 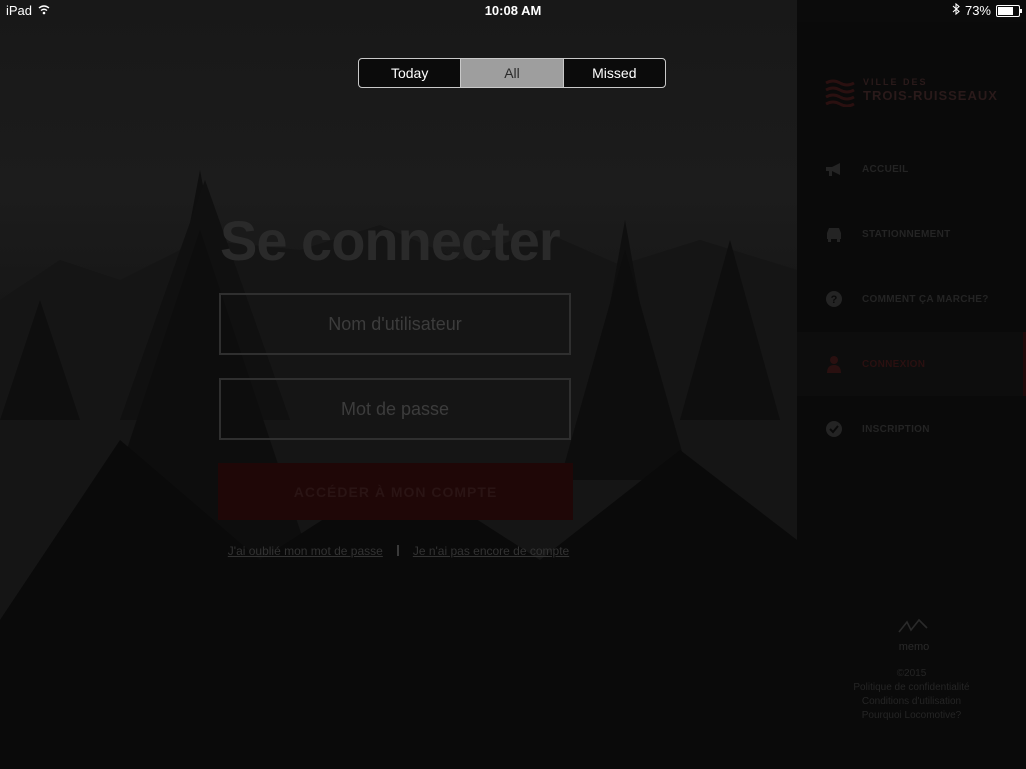 What do you see at coordinates (911, 688) in the screenshot?
I see `privacy-link: Politique de confidentialité` at bounding box center [911, 688].